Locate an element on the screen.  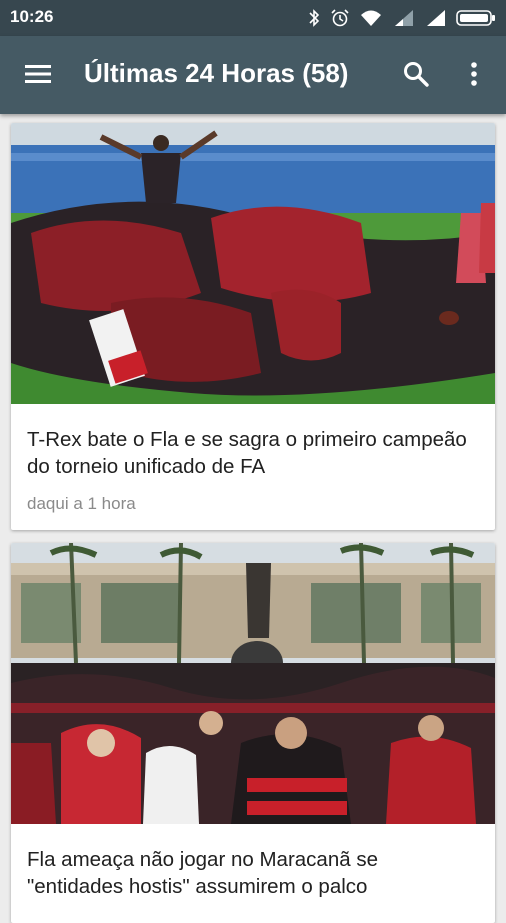
bluetooth-icon is located at coordinates (314, 18).